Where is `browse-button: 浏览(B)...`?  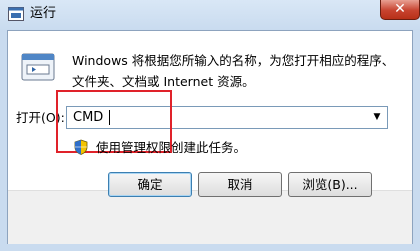
browse-button: 浏览(B)... is located at coordinates (330, 184).